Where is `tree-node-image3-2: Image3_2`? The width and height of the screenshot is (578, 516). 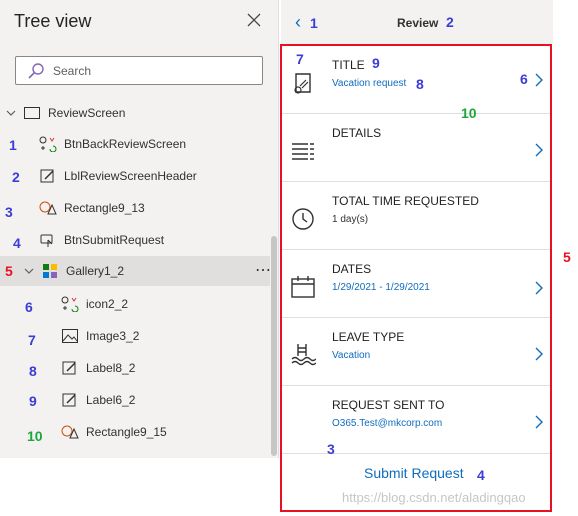 tree-node-image3-2: Image3_2 is located at coordinates (135, 336).